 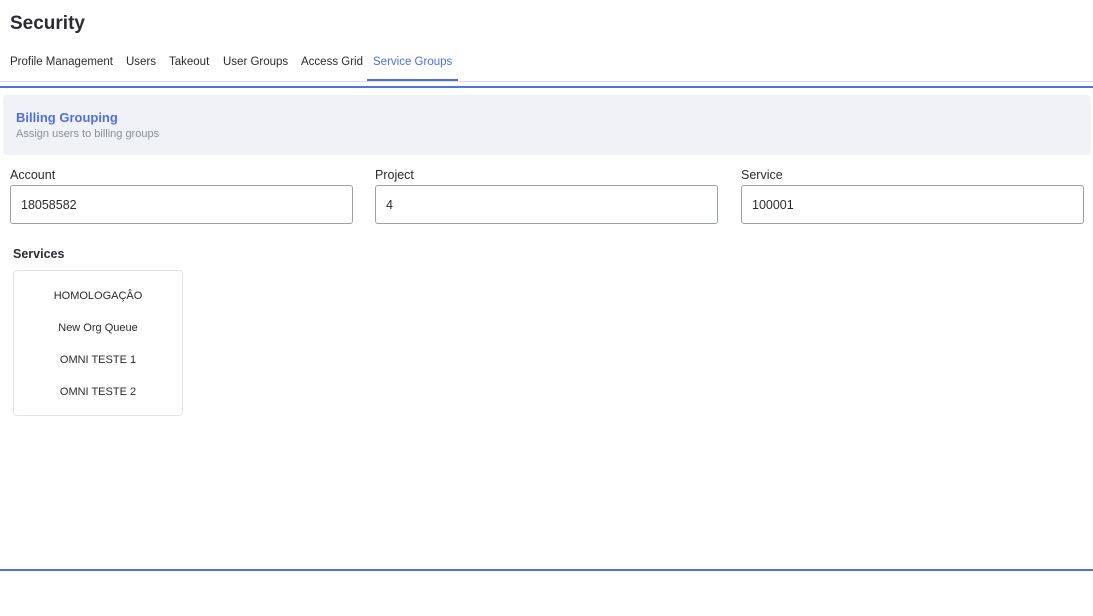 I want to click on services-heading: Services, so click(x=39, y=254).